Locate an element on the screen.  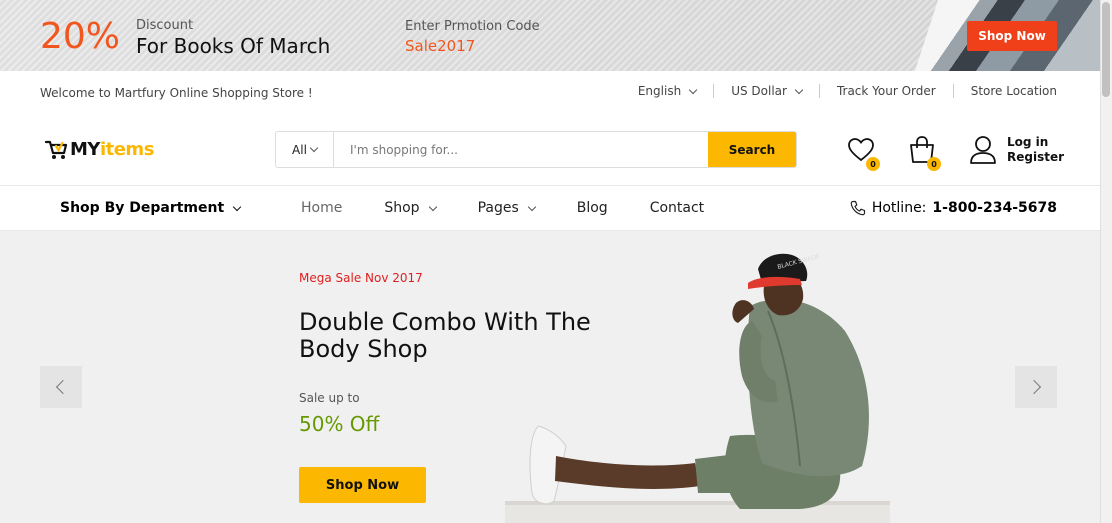
chevron-left-icon is located at coordinates (63, 387).